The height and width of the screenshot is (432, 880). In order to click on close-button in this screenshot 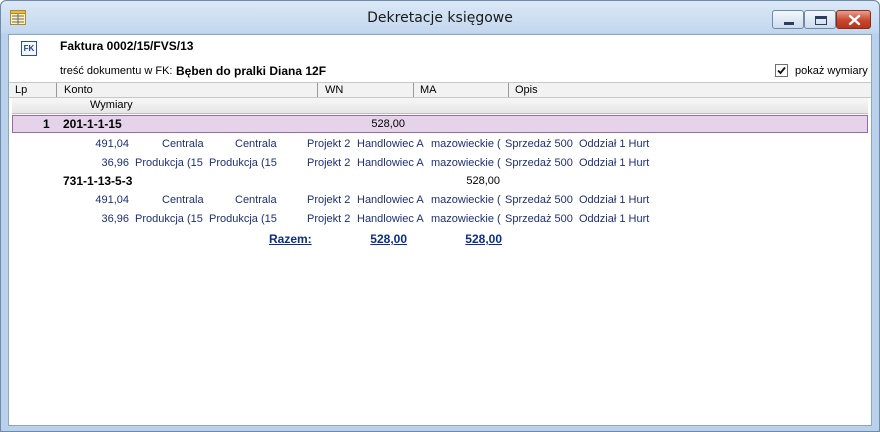, I will do `click(853, 19)`.